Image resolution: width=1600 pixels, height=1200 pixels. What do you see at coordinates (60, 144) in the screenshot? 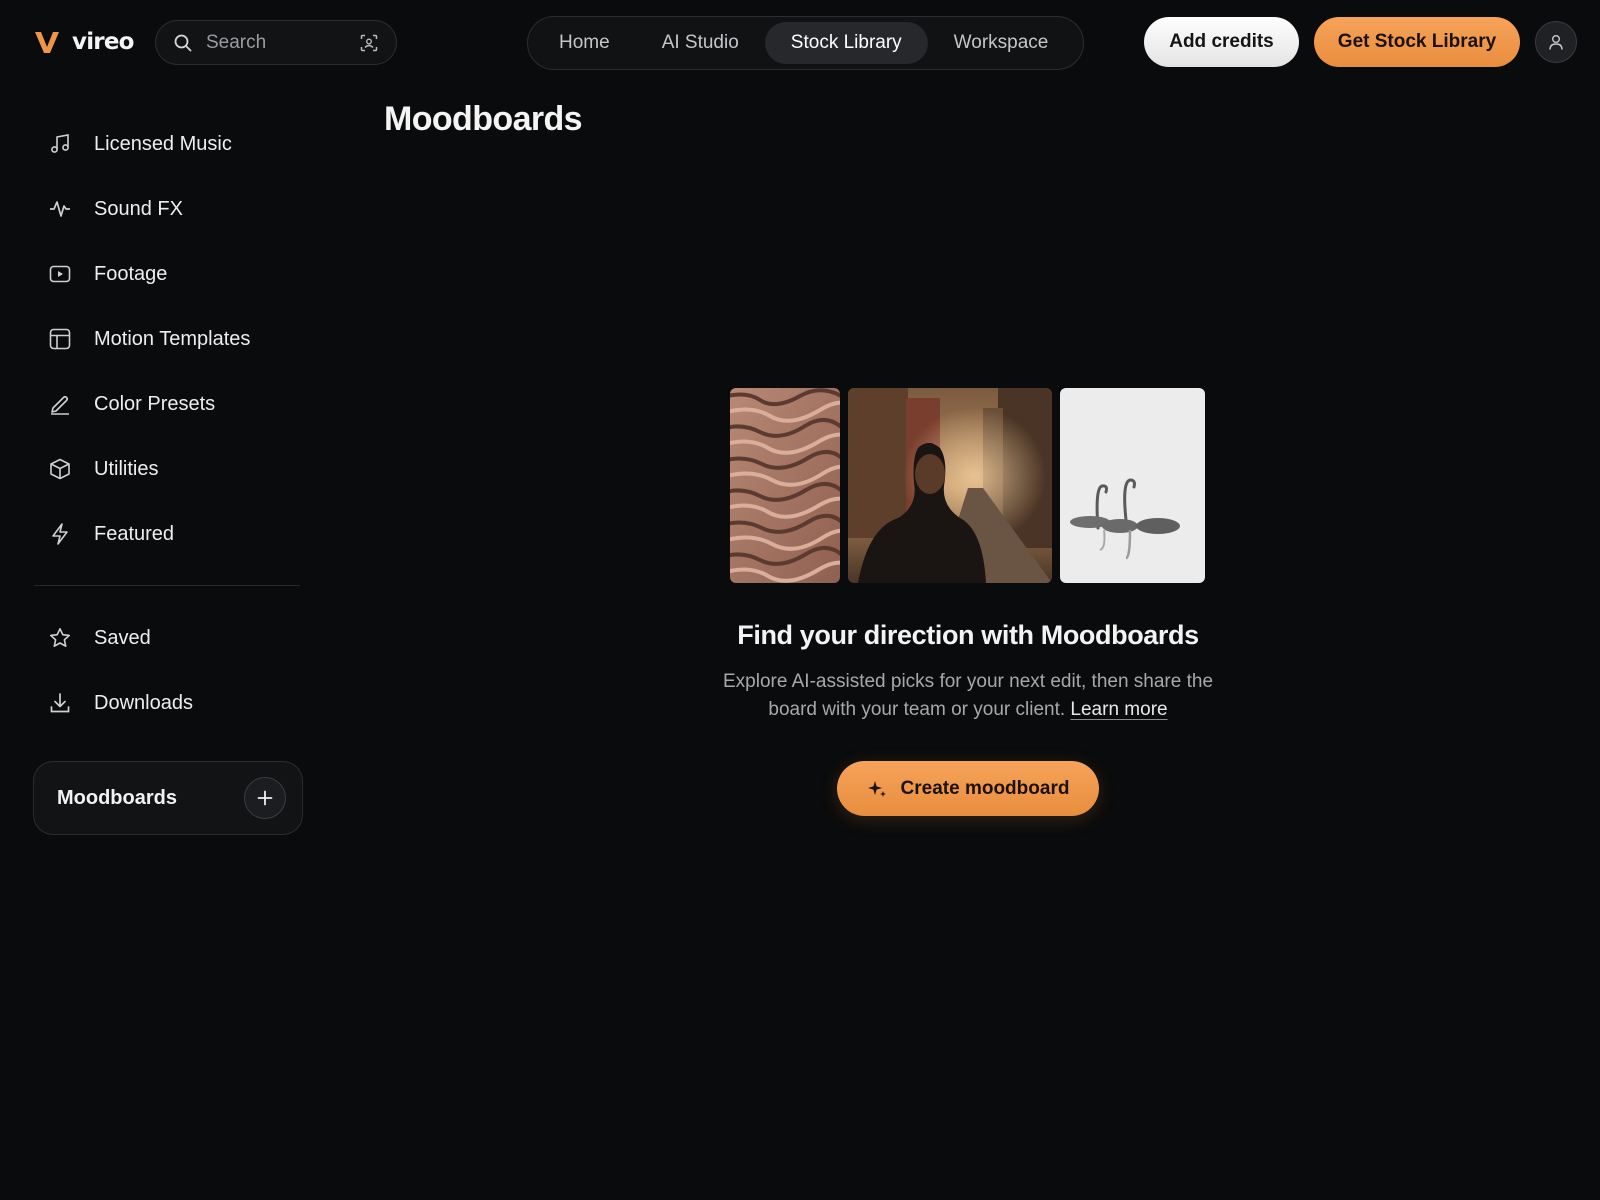
I see `music-note-icon` at bounding box center [60, 144].